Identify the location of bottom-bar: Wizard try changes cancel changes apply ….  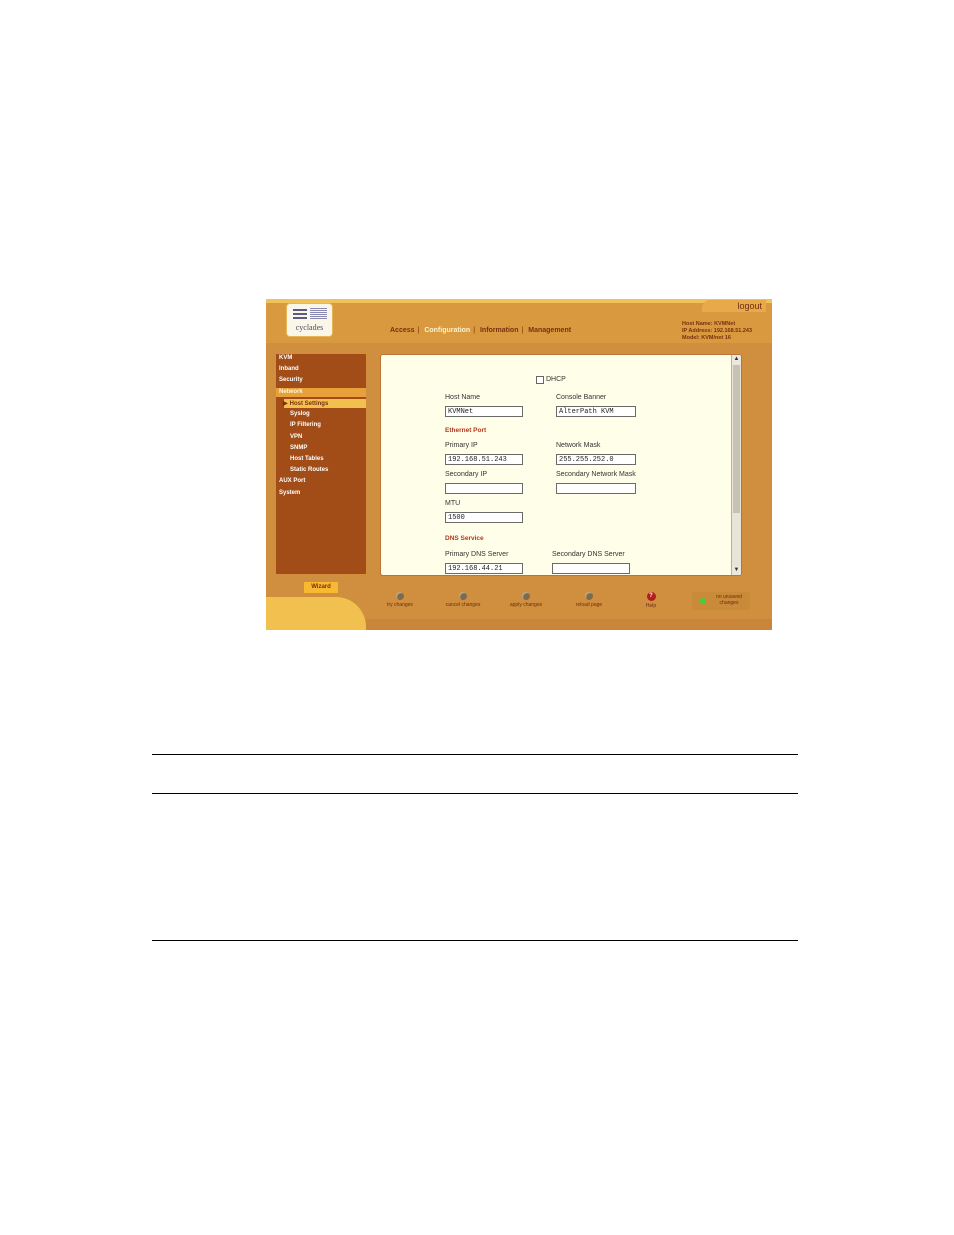
(519, 603).